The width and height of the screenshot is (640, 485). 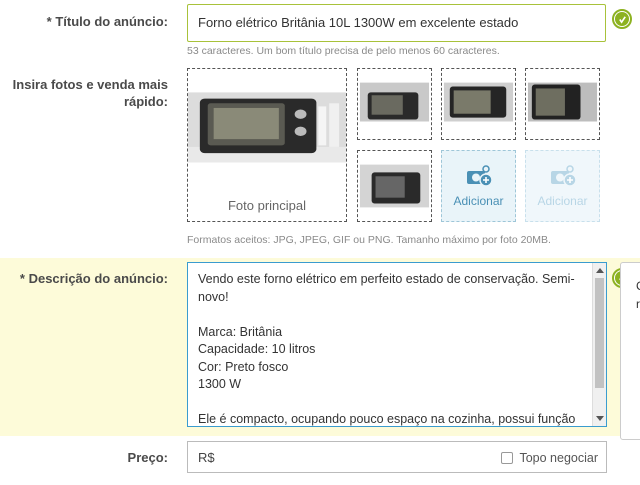 I want to click on add-photo-label-disabled: Adicionar, so click(x=562, y=200).